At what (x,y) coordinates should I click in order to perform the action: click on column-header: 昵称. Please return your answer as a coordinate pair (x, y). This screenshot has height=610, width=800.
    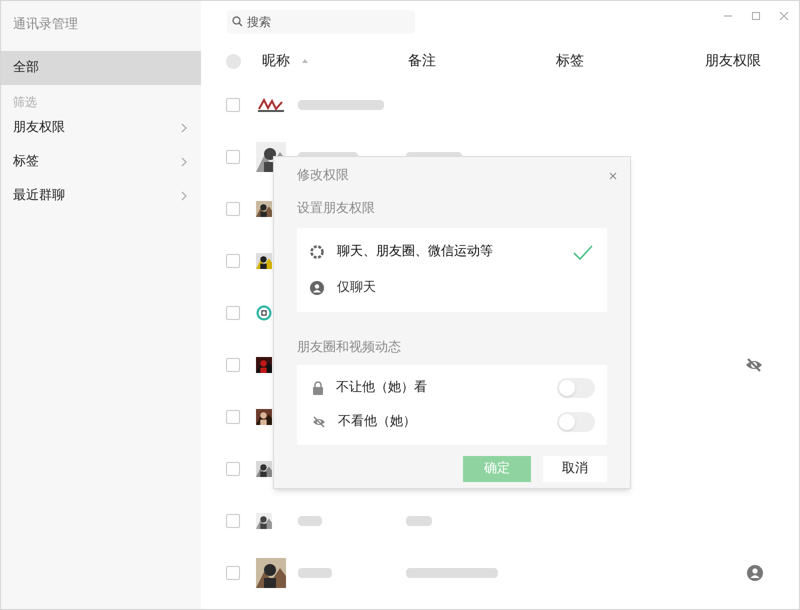
    Looking at the image, I should click on (282, 61).